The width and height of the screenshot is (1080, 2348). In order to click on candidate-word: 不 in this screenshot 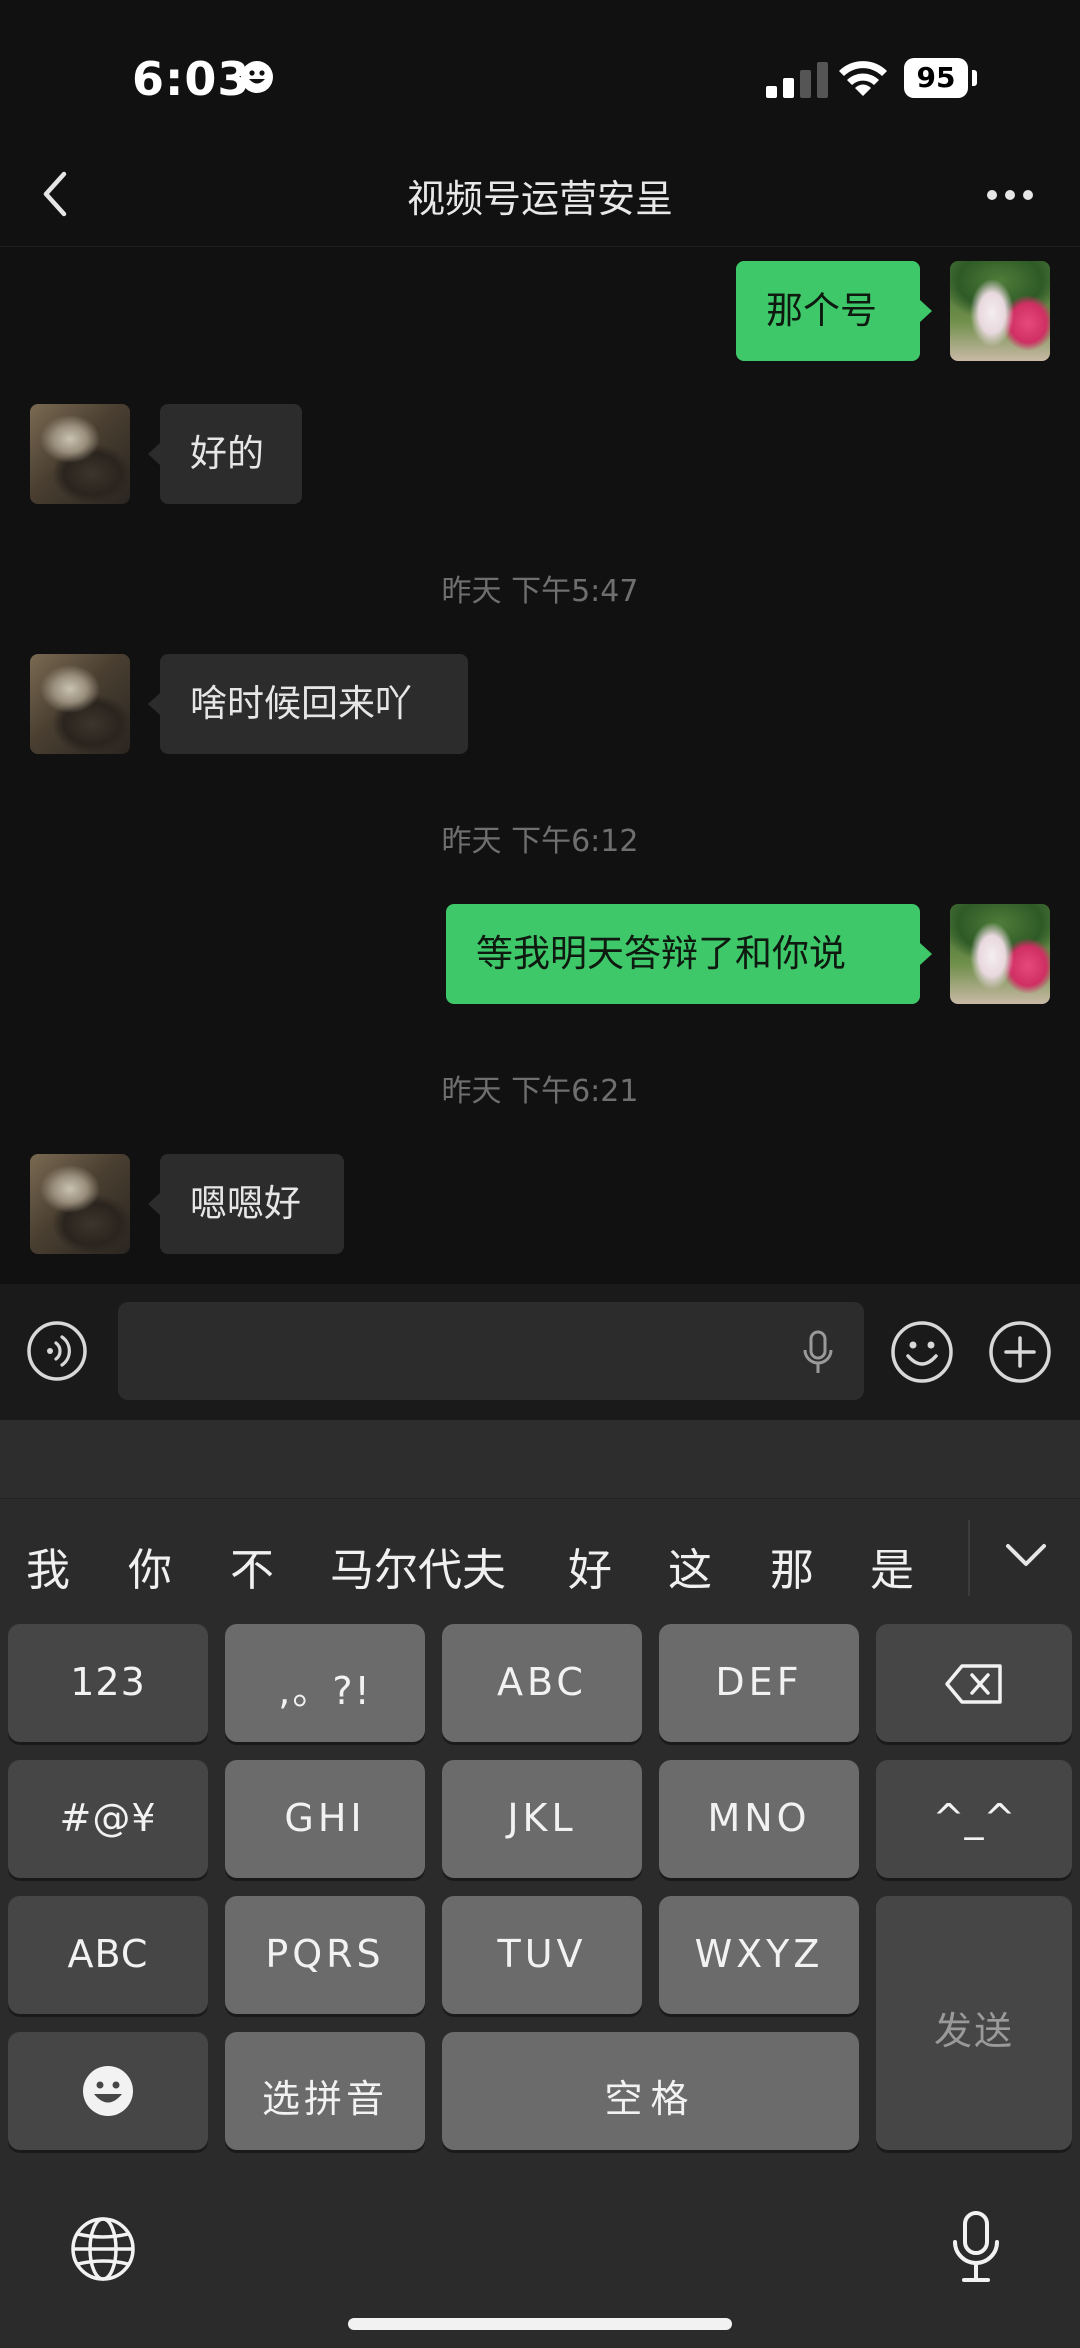, I will do `click(252, 1566)`.